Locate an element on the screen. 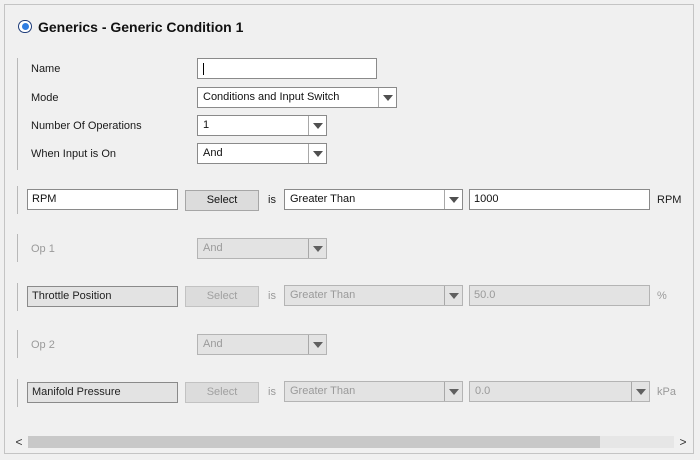 Image resolution: width=700 pixels, height=460 pixels. condition-1-operator-value: Greater Than is located at coordinates (323, 199).